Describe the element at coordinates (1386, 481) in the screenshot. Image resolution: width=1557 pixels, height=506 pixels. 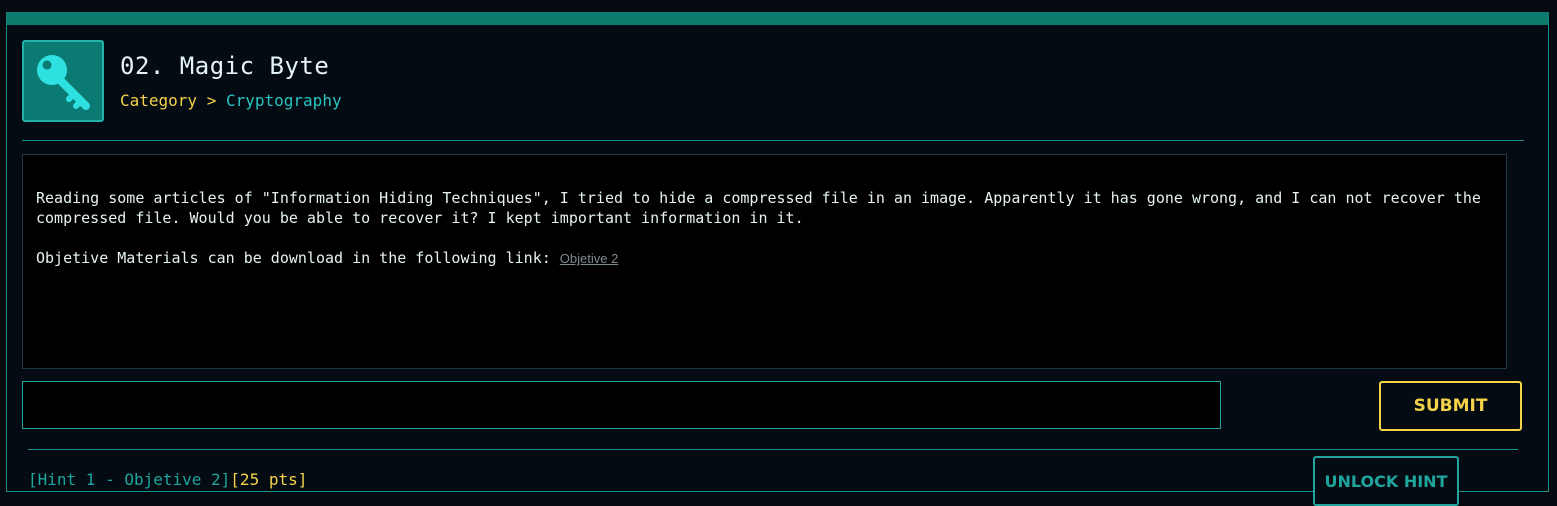
I see `unlock-hint-button: UNLOCK HINT` at that location.